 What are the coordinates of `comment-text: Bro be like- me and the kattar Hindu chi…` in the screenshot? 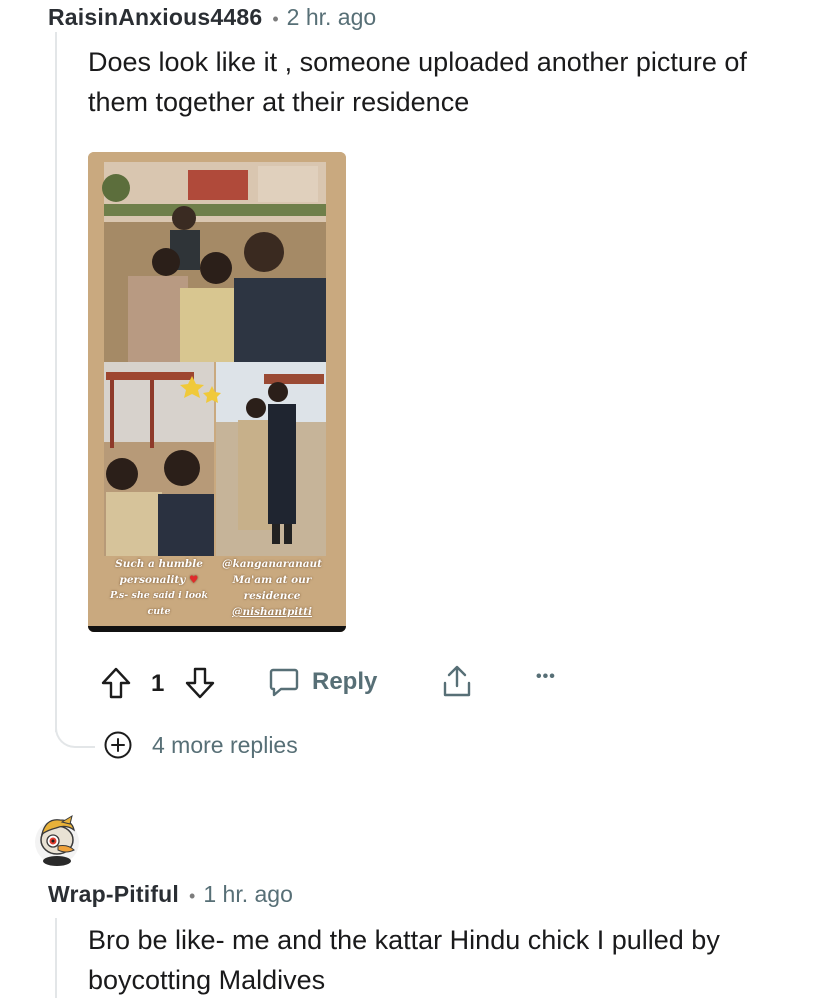 It's located at (404, 960).